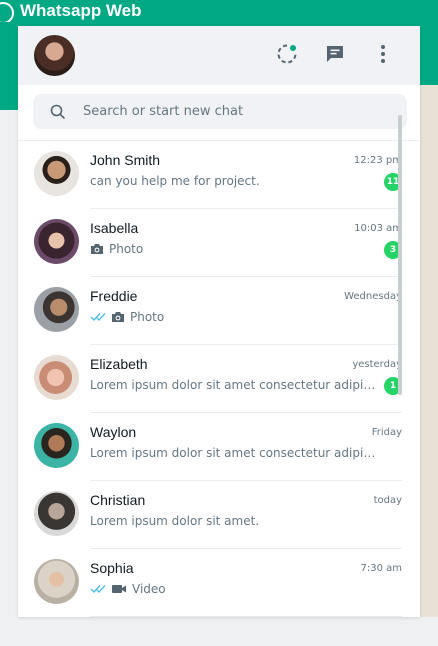  I want to click on message-preview: can you help me for project., so click(234, 181).